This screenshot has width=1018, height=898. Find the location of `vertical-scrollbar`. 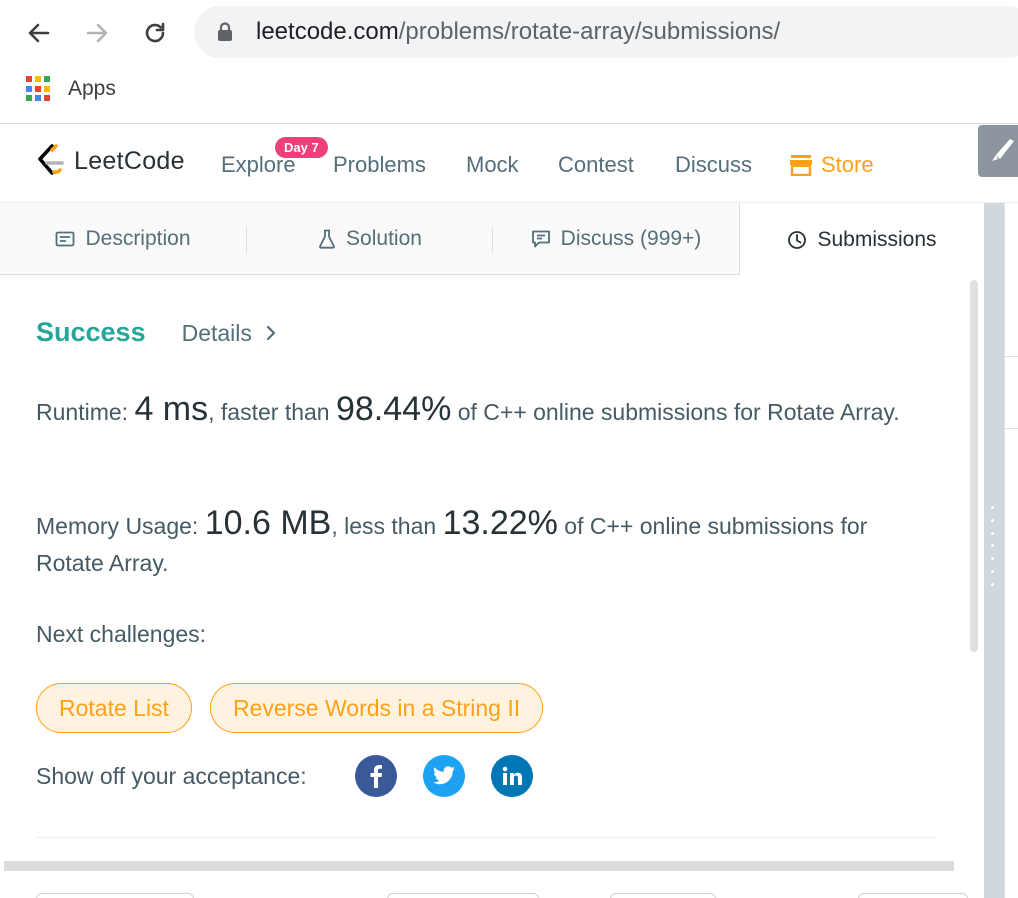

vertical-scrollbar is located at coordinates (974, 466).